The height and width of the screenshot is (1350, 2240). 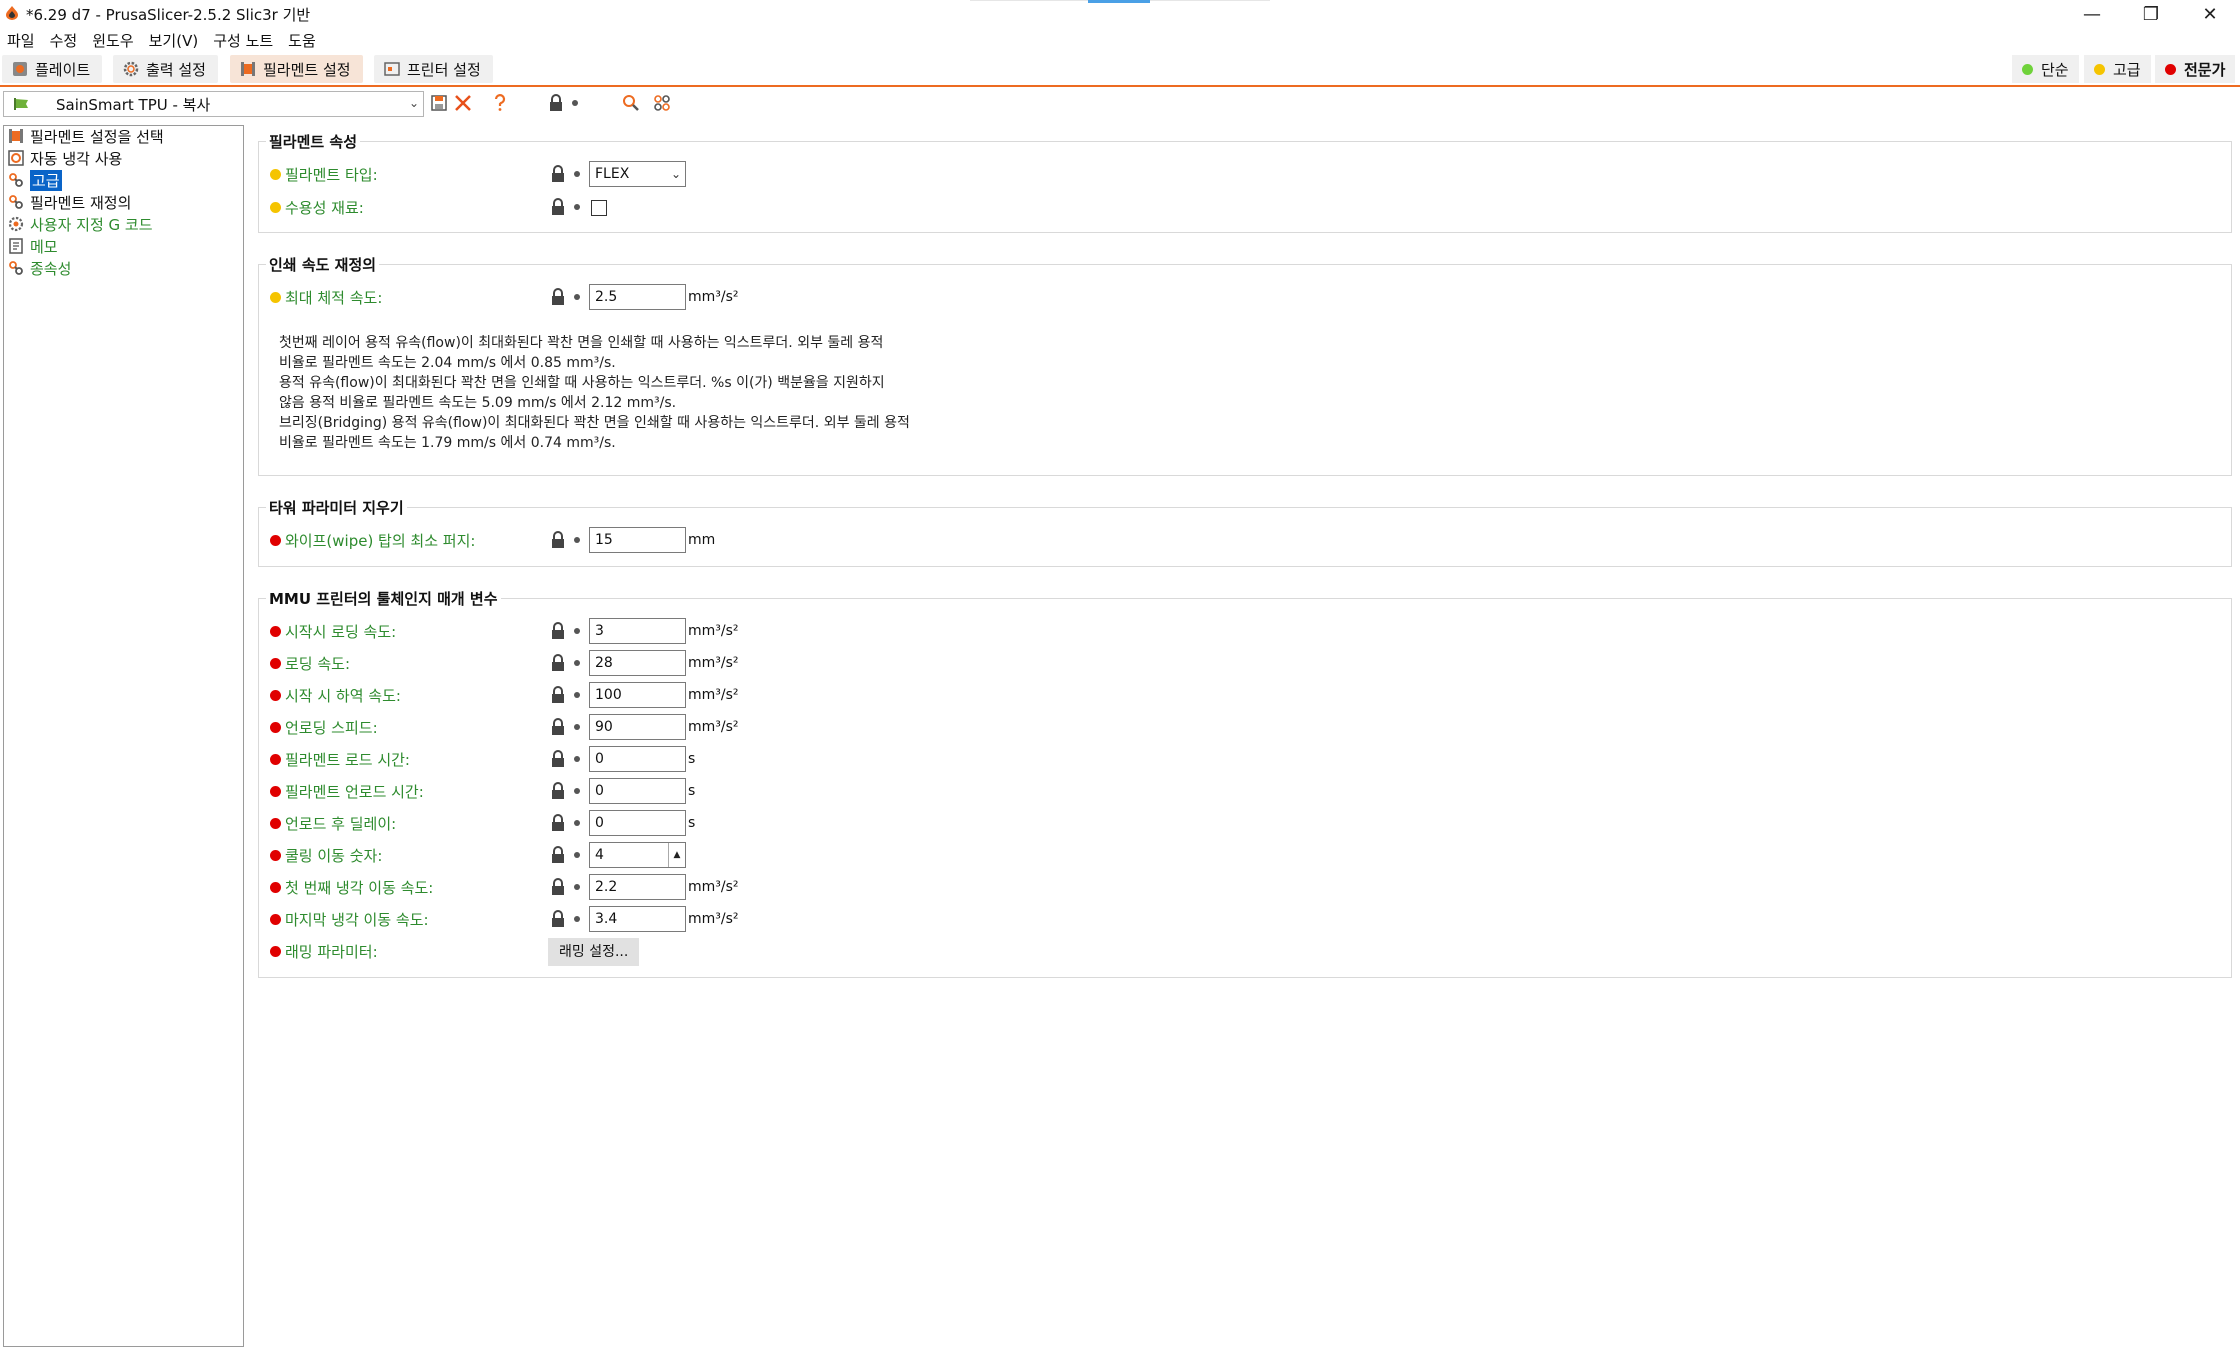 I want to click on menu-view: 보기(V), so click(x=174, y=40).